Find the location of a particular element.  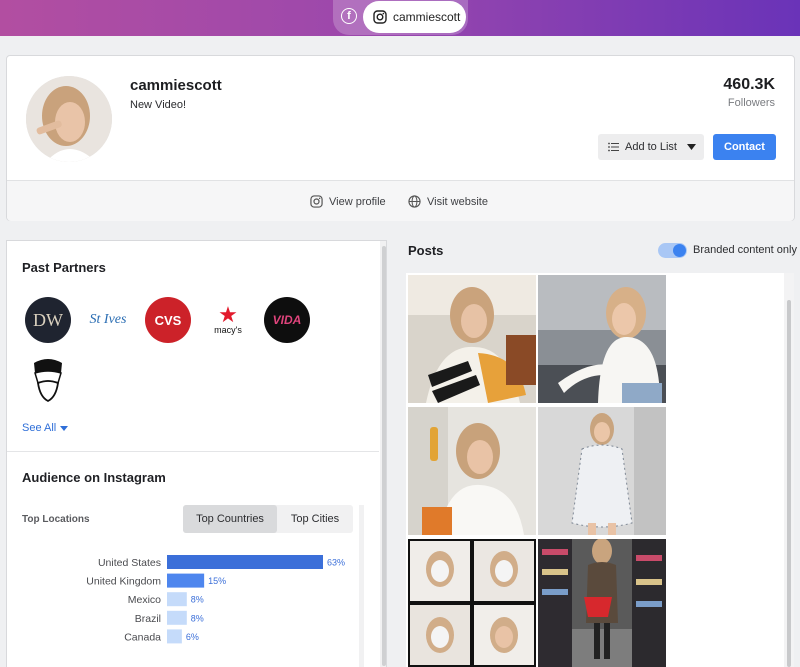

partner-logo-st-ives: St Ives is located at coordinates (108, 320).